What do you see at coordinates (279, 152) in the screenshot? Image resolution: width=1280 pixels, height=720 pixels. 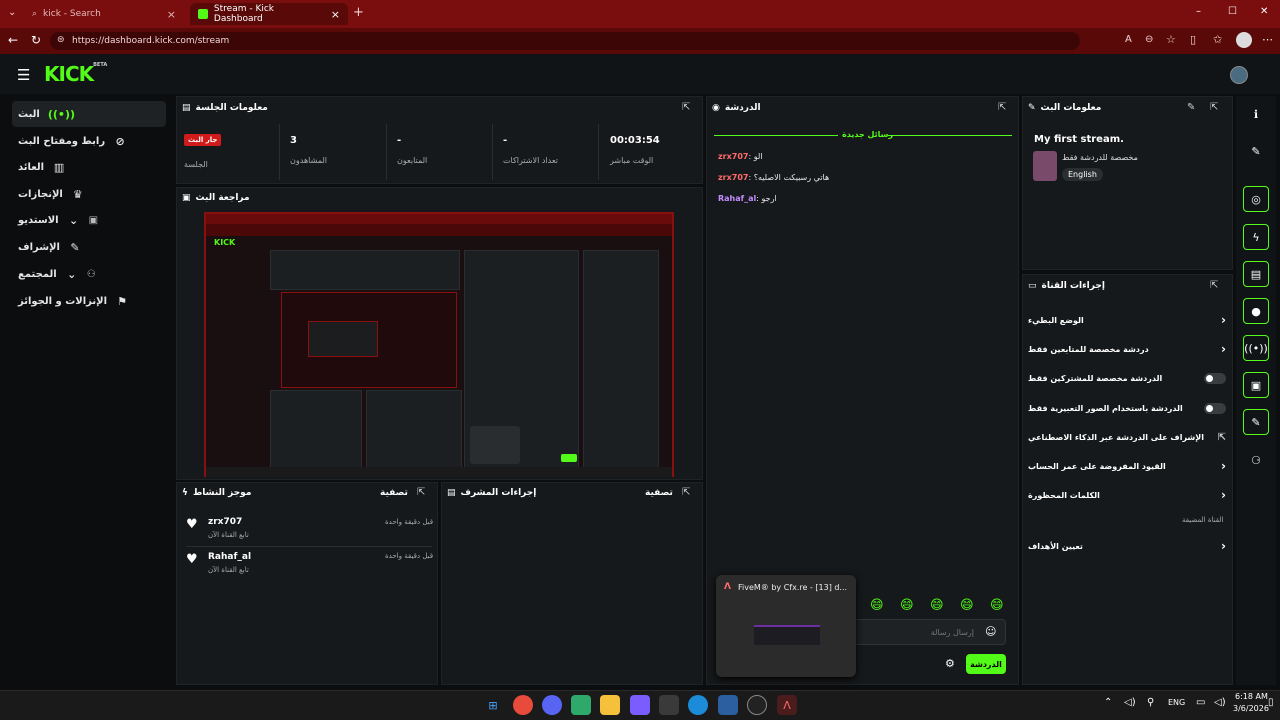 I see `divider` at bounding box center [279, 152].